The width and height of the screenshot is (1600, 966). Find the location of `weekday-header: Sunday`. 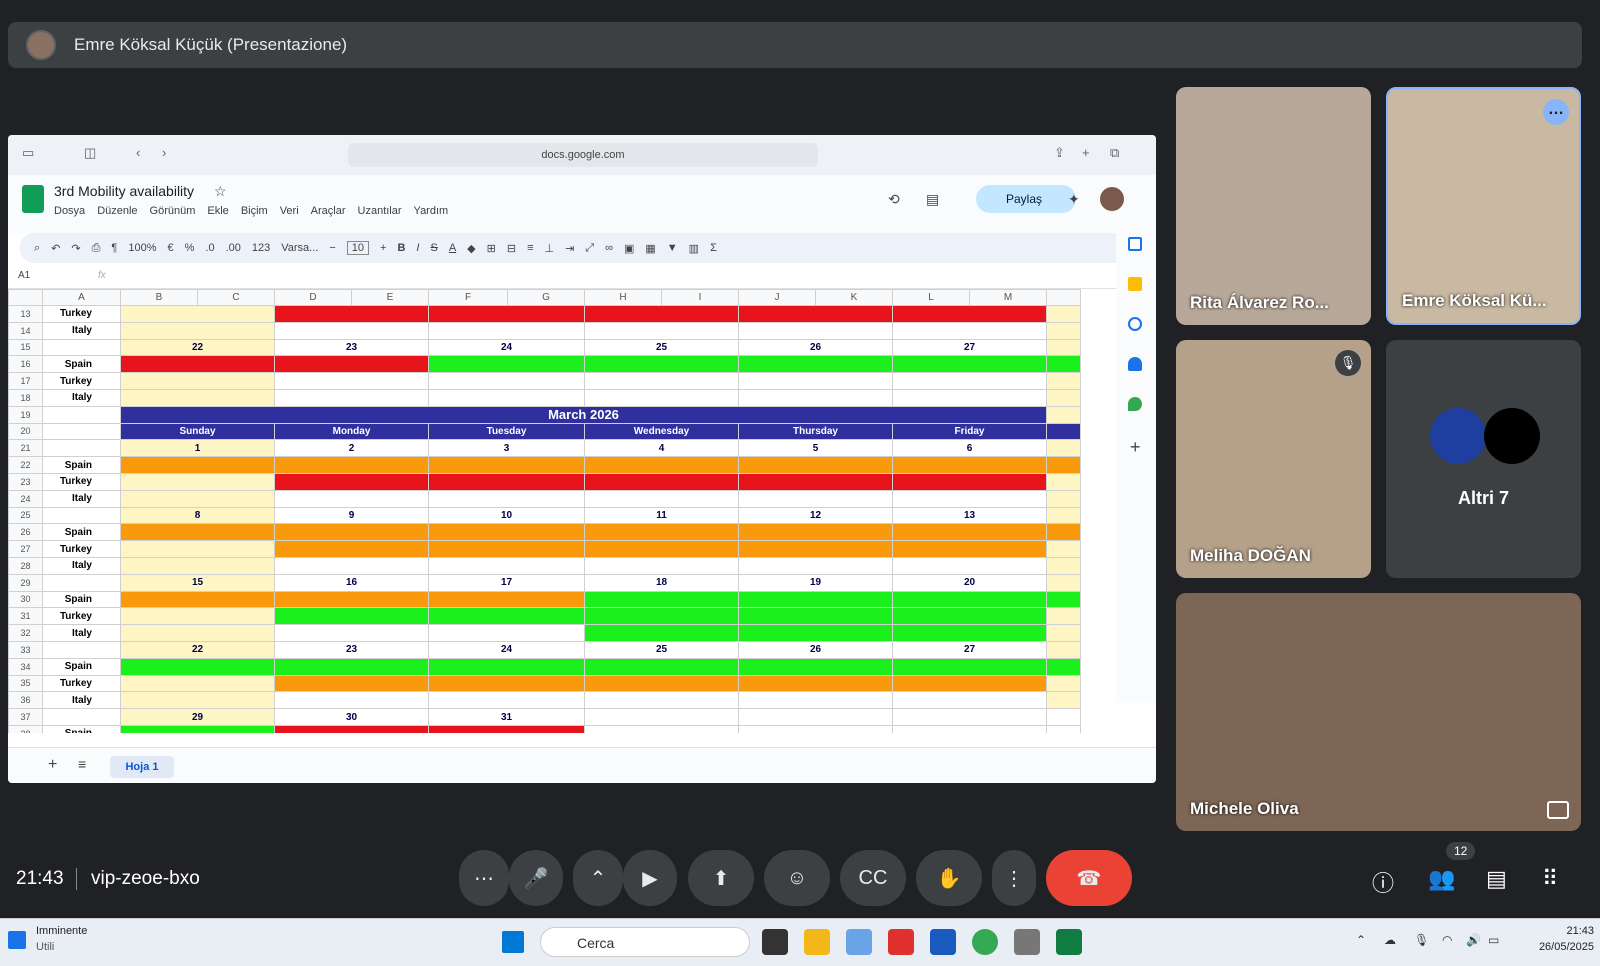

weekday-header: Sunday is located at coordinates (197, 431).